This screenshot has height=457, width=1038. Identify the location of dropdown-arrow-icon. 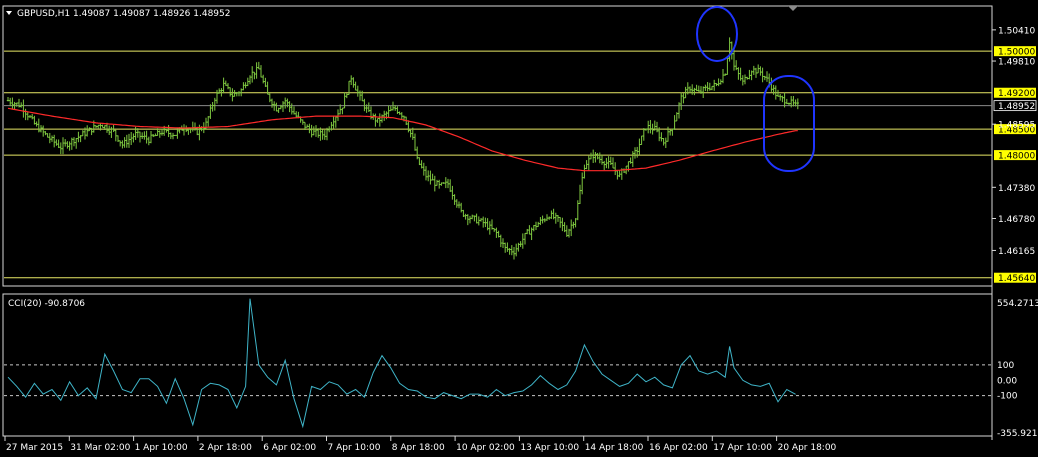
(9, 13).